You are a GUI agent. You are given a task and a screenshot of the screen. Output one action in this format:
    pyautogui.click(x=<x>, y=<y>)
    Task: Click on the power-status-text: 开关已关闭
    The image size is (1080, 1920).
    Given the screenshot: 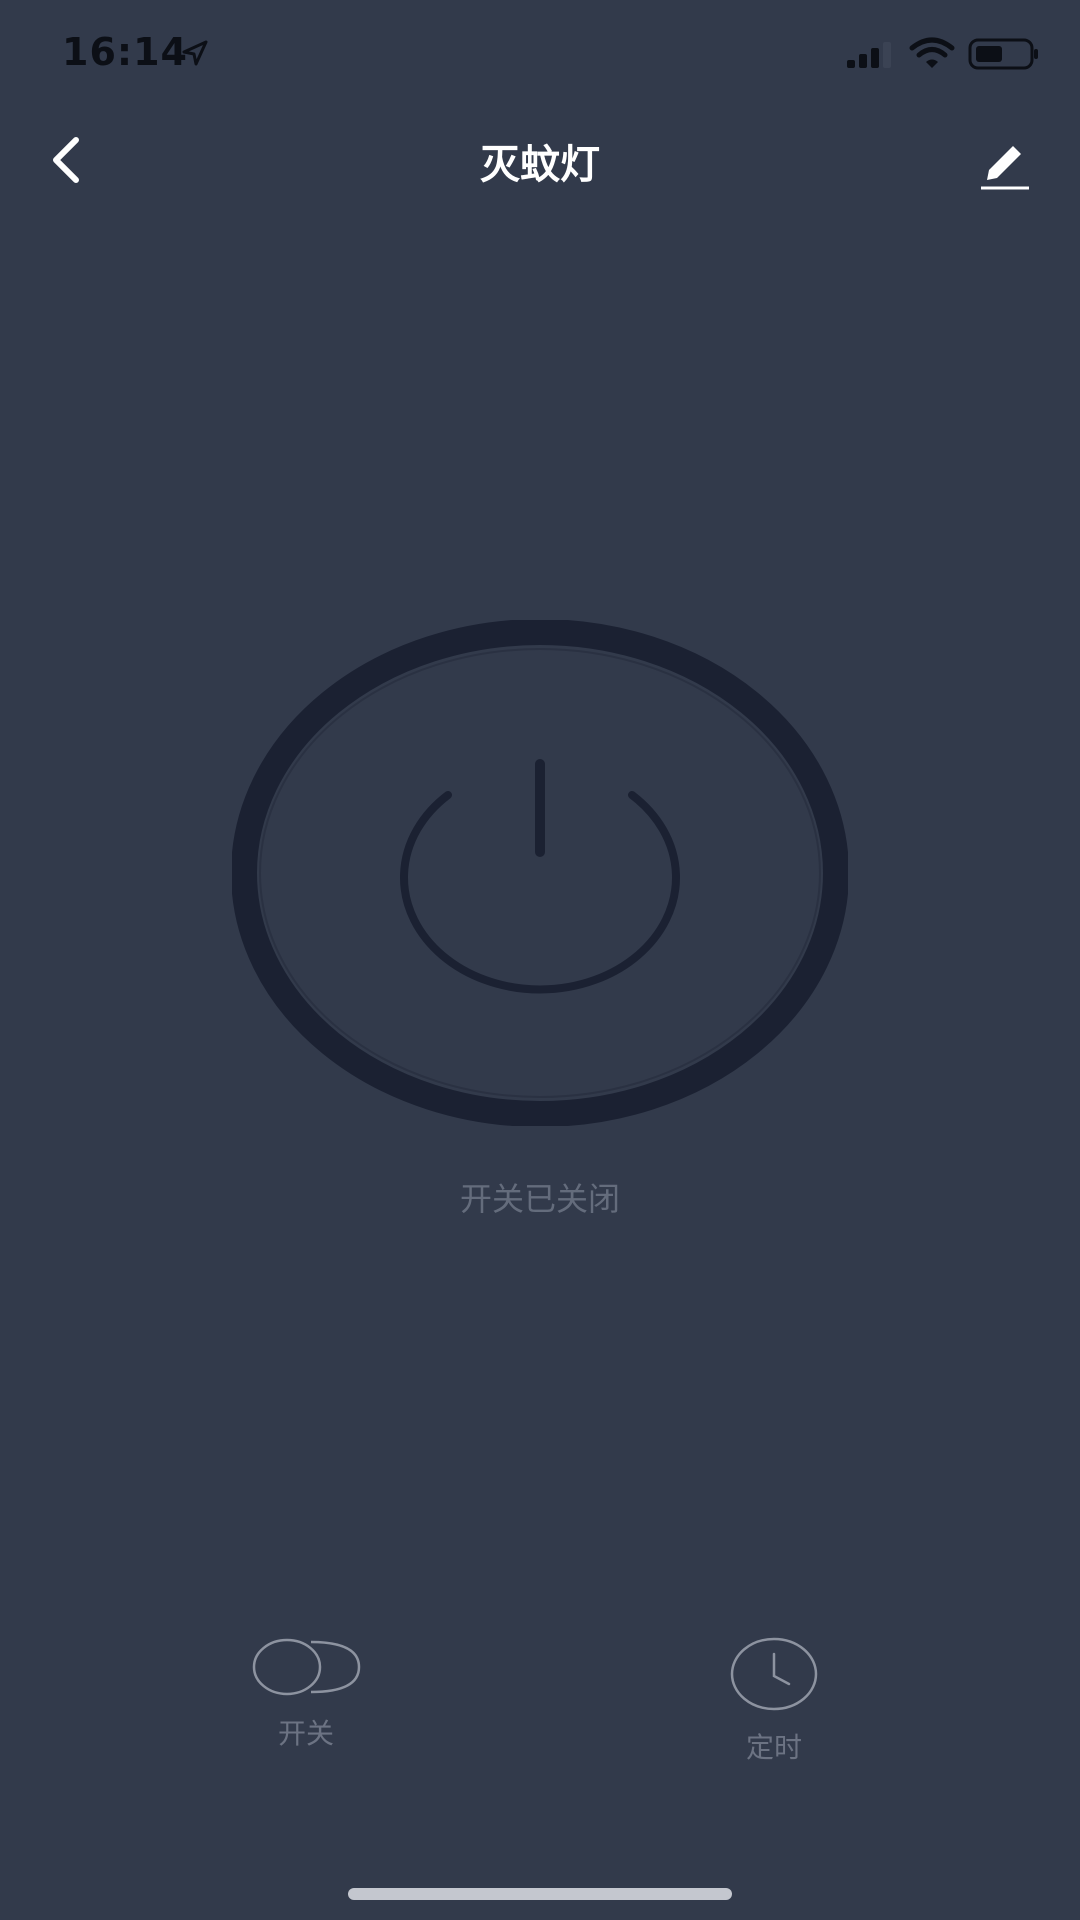 What is the action you would take?
    pyautogui.click(x=539, y=1199)
    